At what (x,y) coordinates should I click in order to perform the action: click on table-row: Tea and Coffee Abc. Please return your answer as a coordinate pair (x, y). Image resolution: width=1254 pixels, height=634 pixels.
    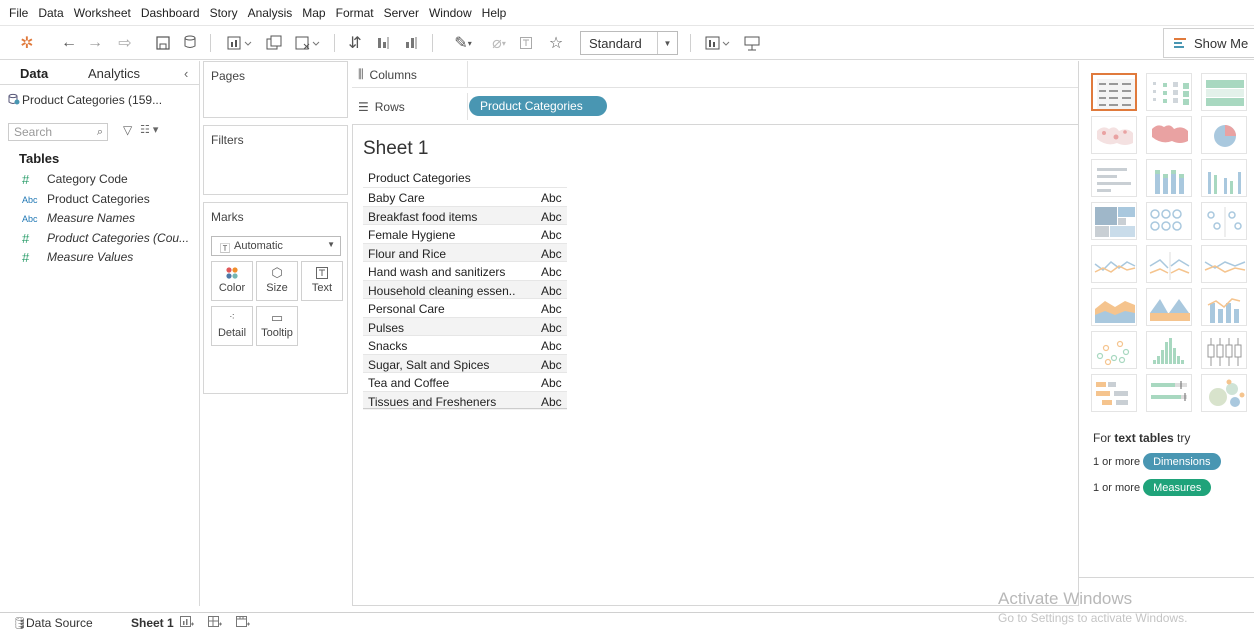
    Looking at the image, I should click on (465, 381).